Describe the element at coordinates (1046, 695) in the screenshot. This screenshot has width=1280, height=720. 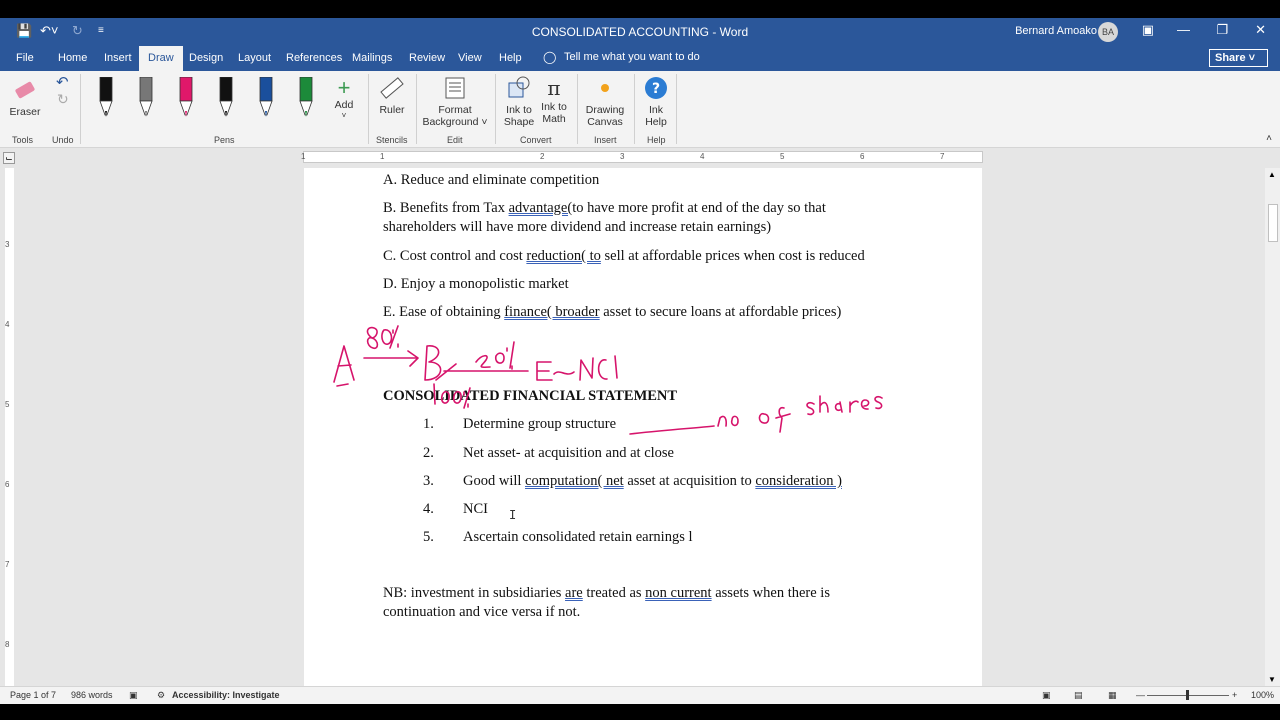
I see `read-mode-icon: ▣` at that location.